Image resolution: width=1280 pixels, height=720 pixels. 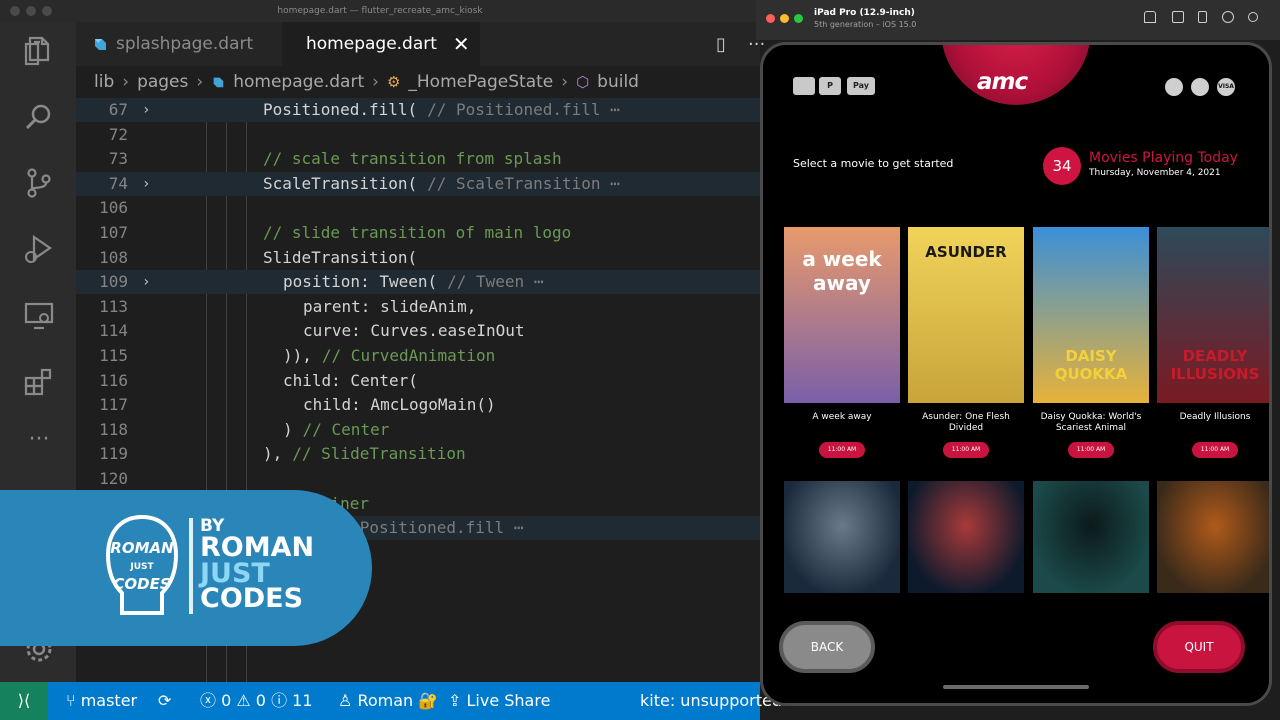 I want to click on code-line: 114 curve: Curves.easeInOut, so click(x=418, y=331).